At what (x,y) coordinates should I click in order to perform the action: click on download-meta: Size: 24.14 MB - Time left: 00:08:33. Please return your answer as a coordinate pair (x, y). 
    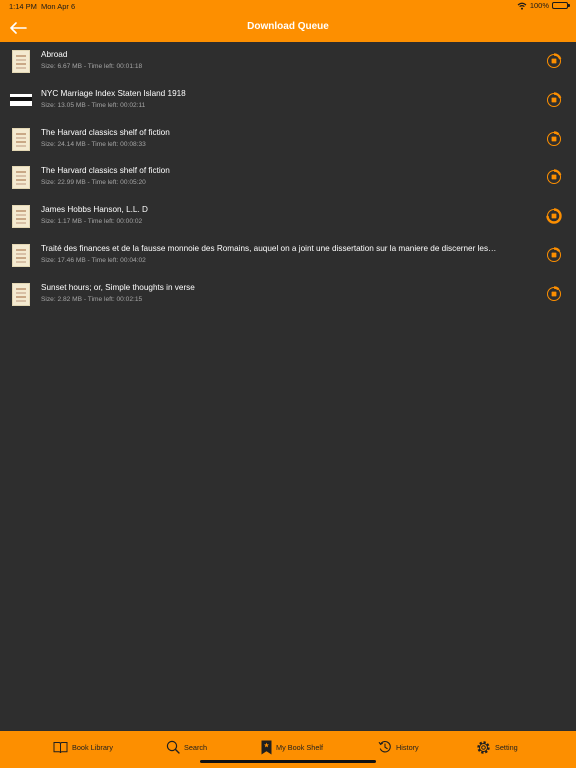
    Looking at the image, I should click on (93, 144).